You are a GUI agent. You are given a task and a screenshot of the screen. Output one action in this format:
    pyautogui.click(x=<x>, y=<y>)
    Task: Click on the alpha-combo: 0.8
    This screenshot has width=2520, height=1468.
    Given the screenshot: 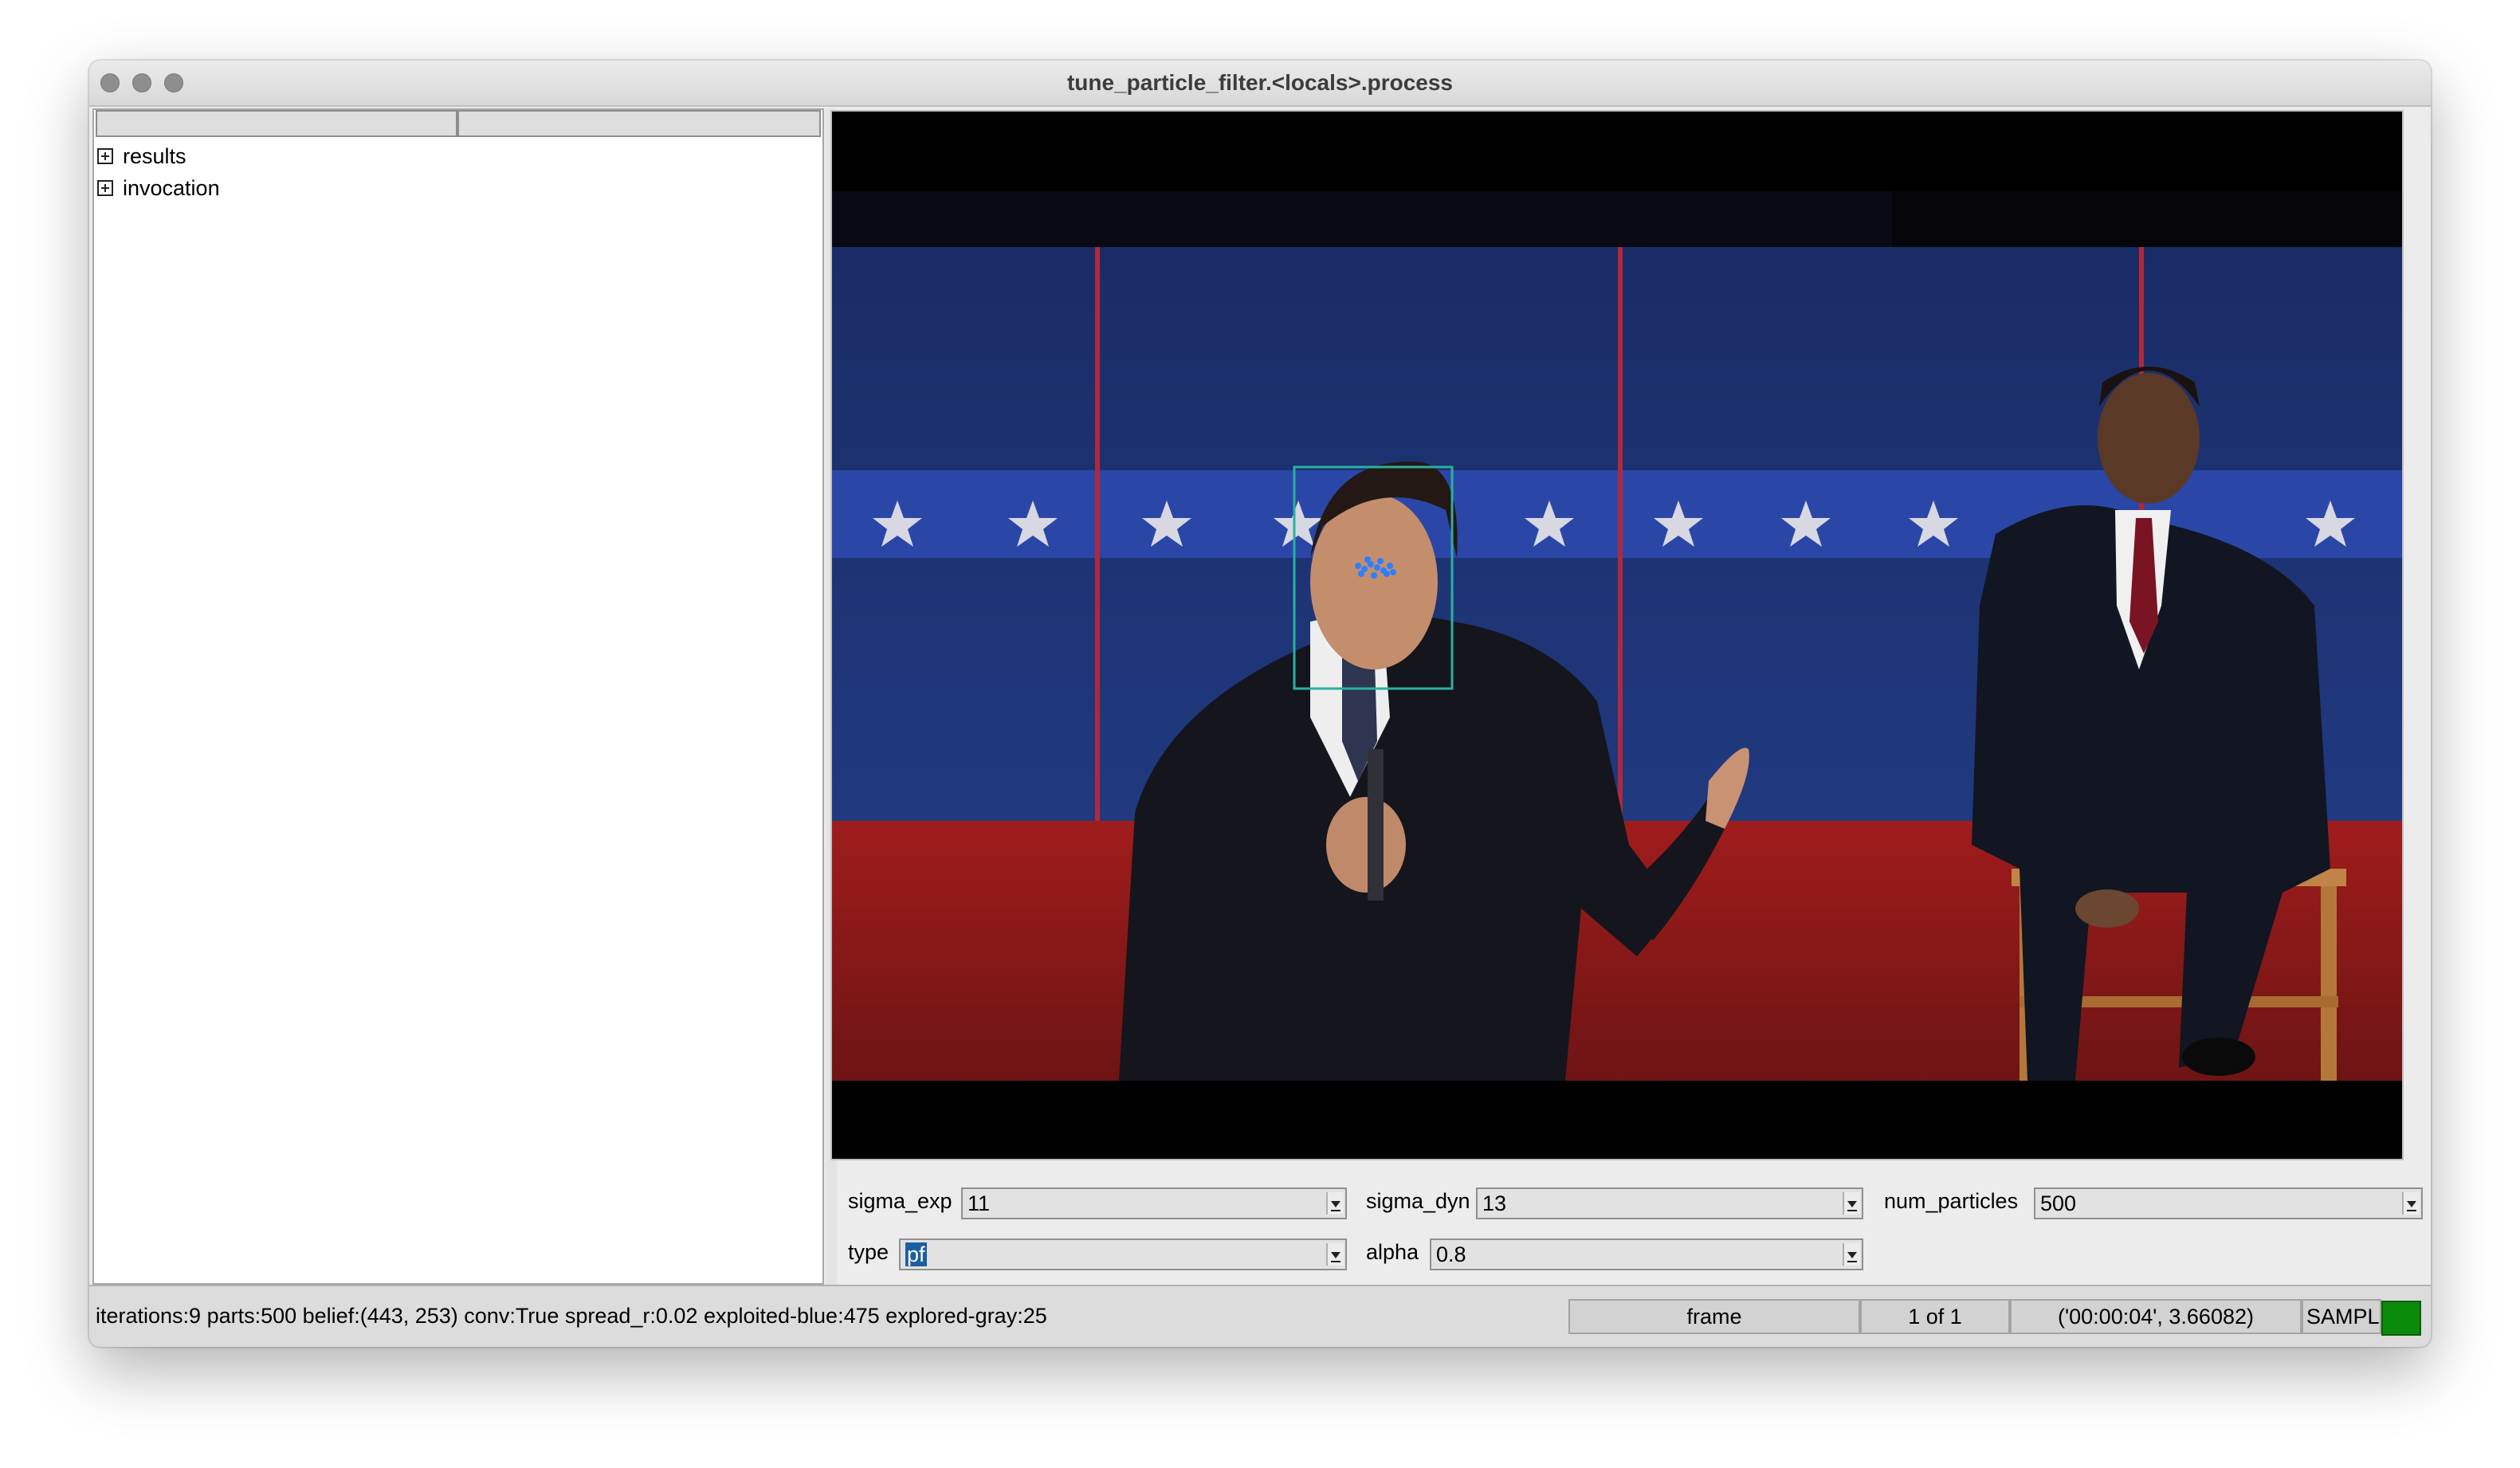 What is the action you would take?
    pyautogui.click(x=1646, y=1254)
    